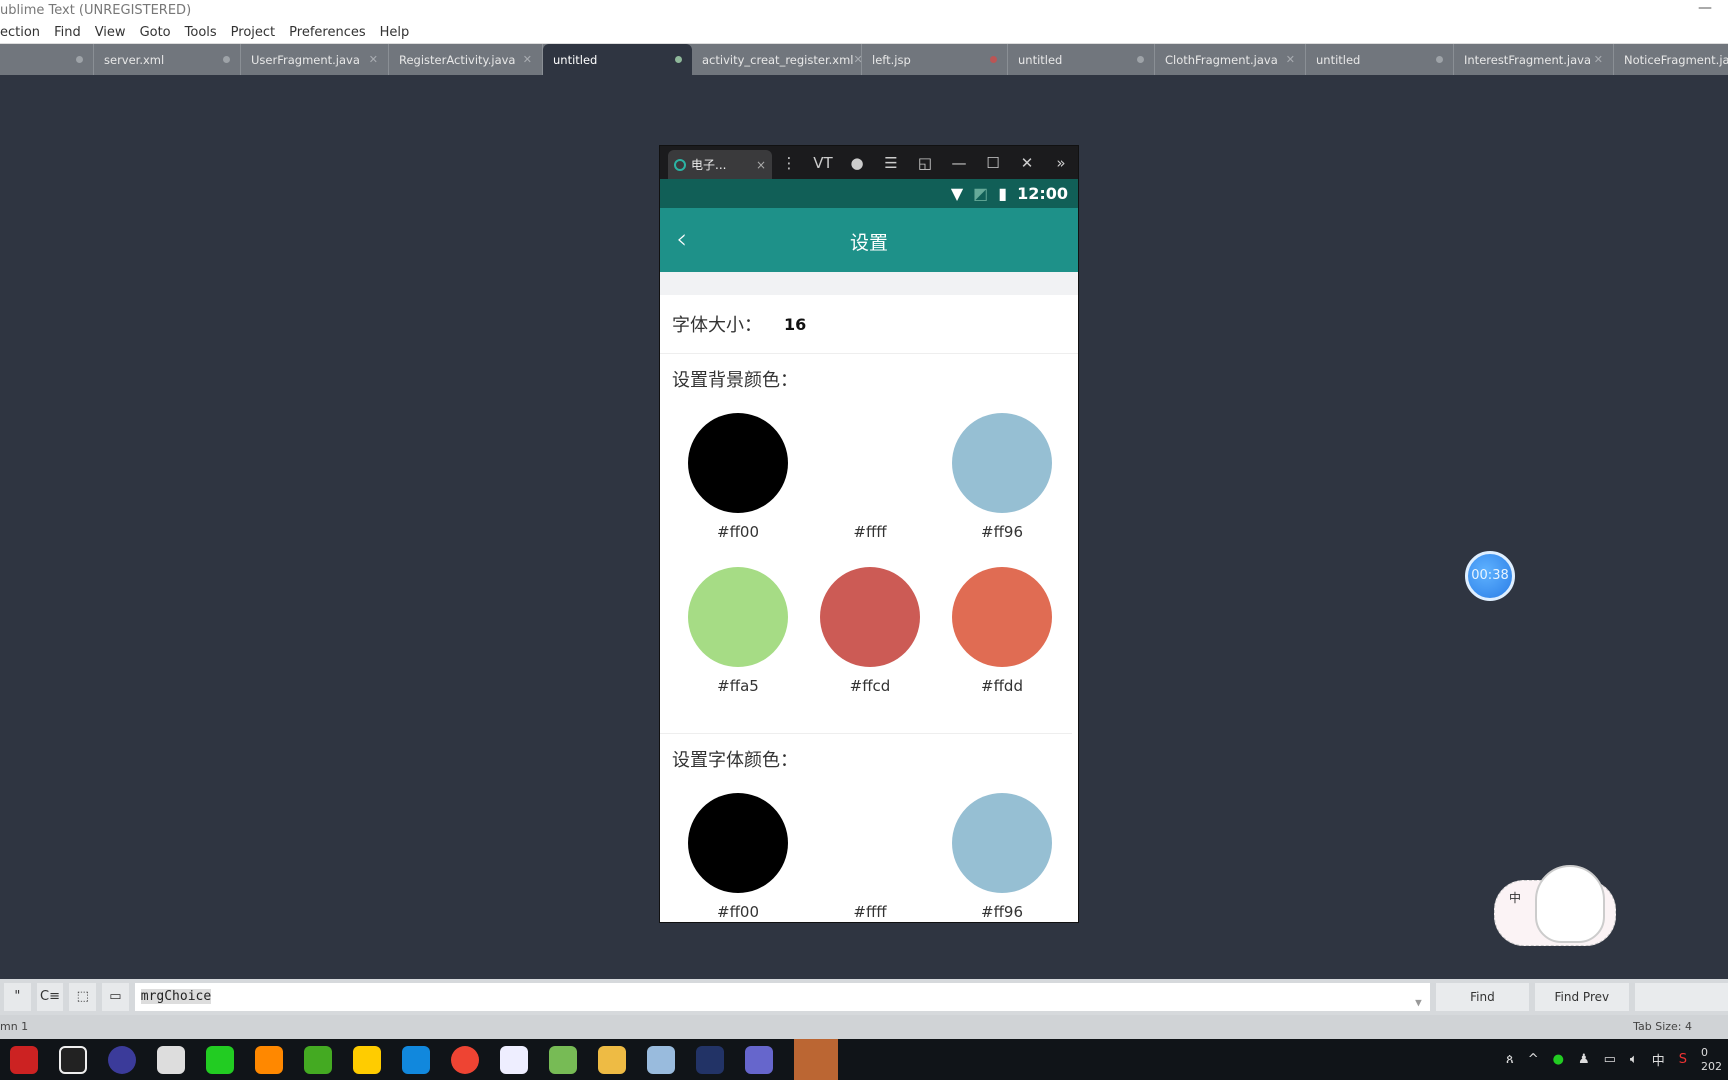 The width and height of the screenshot is (1728, 1080). What do you see at coordinates (993, 163) in the screenshot?
I see `maximize-icon: ☐` at bounding box center [993, 163].